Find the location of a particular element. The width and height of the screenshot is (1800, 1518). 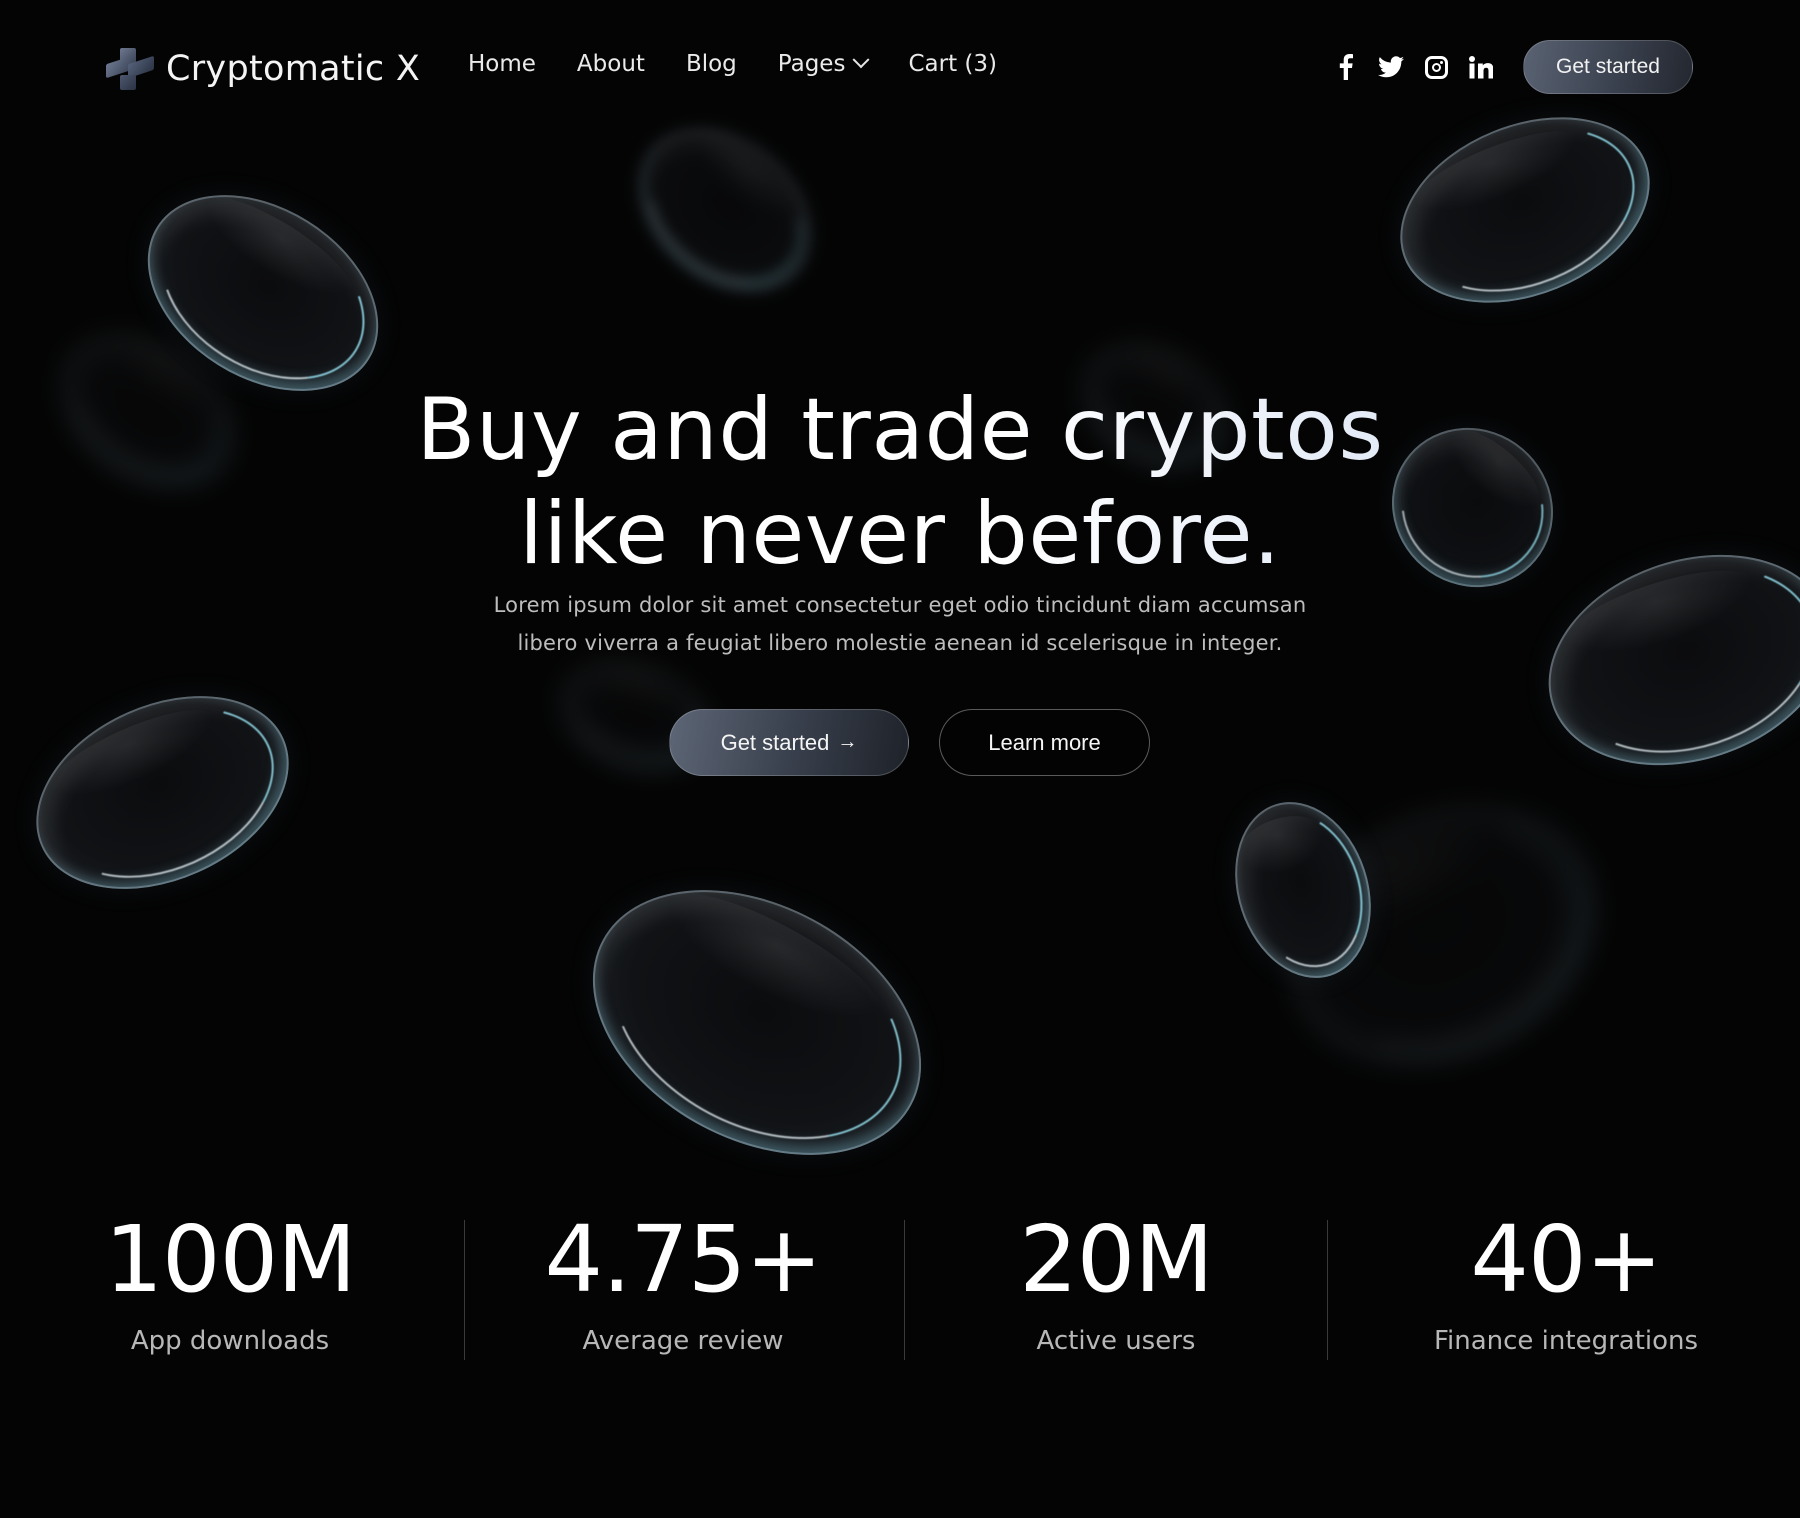

get-started-label: Get started is located at coordinates (775, 742).